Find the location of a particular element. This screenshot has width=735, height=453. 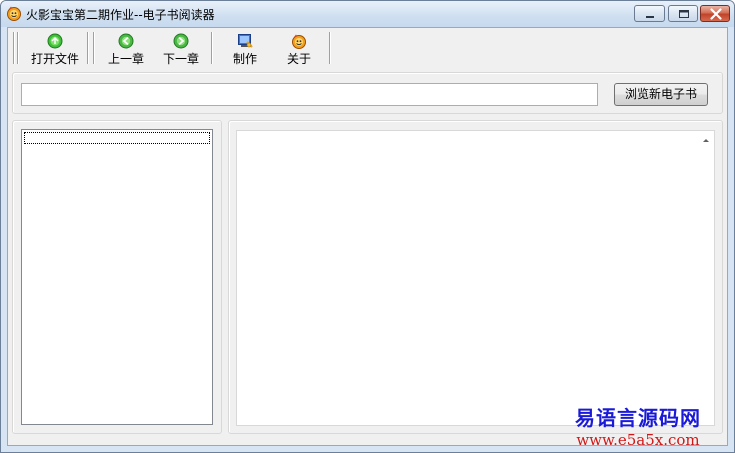

previous-chapter-icon is located at coordinates (126, 41).